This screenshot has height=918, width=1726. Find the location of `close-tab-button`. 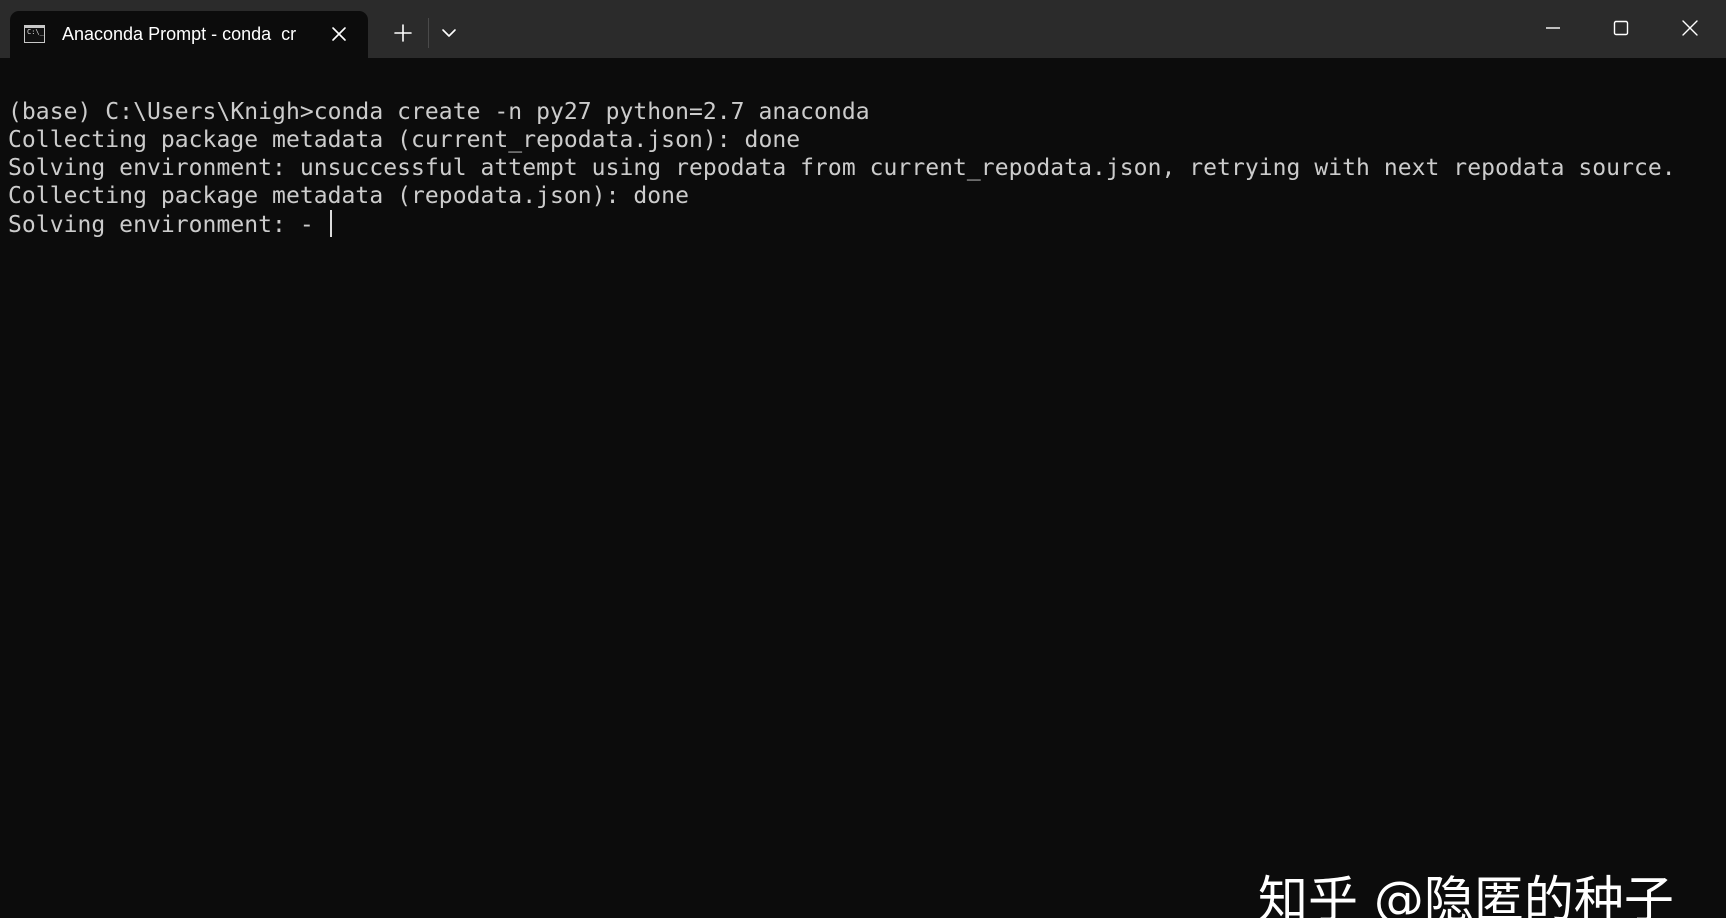

close-tab-button is located at coordinates (339, 34).